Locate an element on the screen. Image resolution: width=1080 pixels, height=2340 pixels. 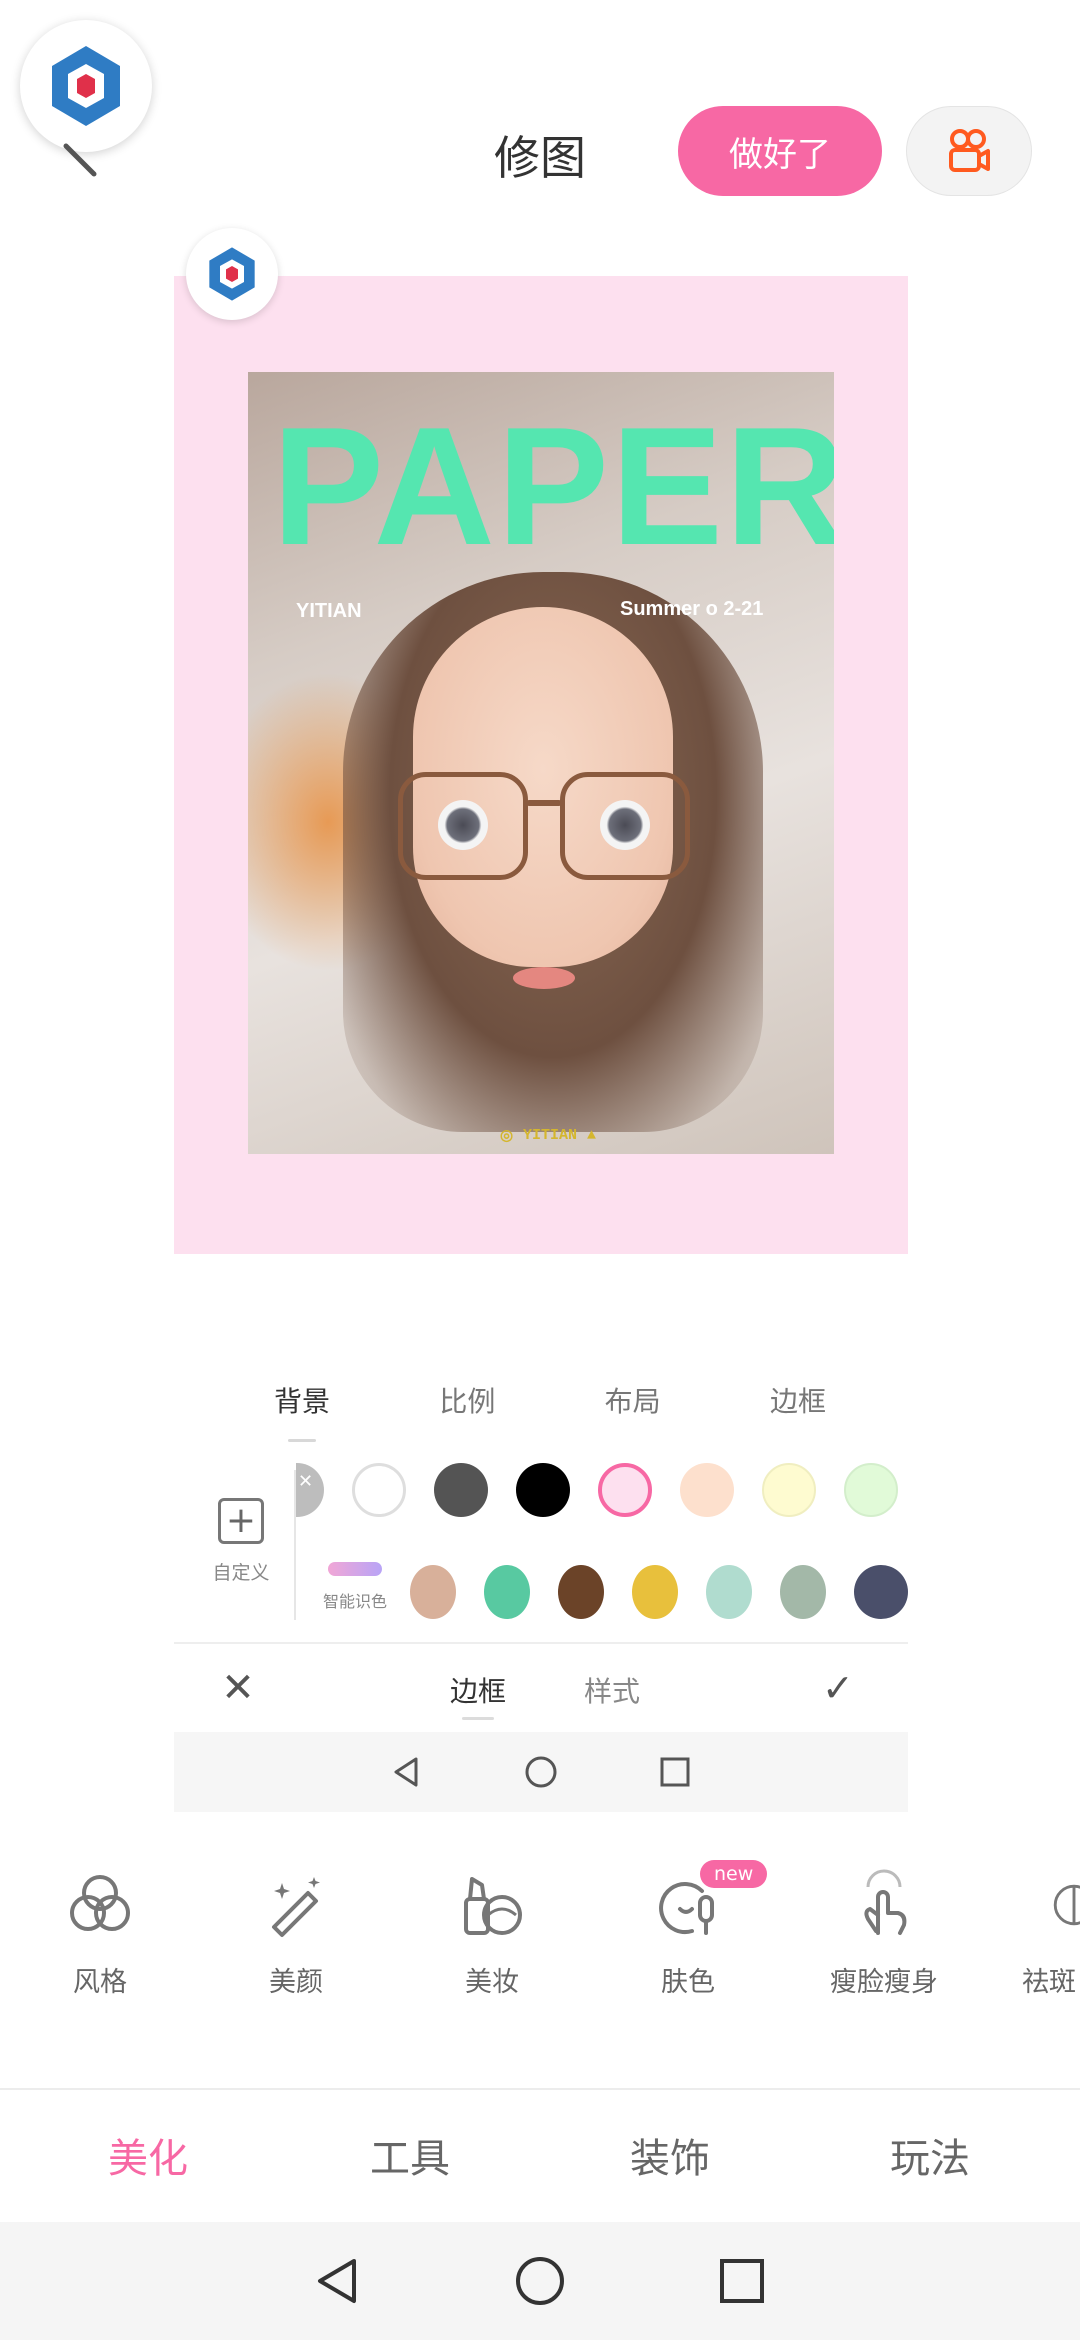
tab-beautify: 美化 is located at coordinates (148, 2155).